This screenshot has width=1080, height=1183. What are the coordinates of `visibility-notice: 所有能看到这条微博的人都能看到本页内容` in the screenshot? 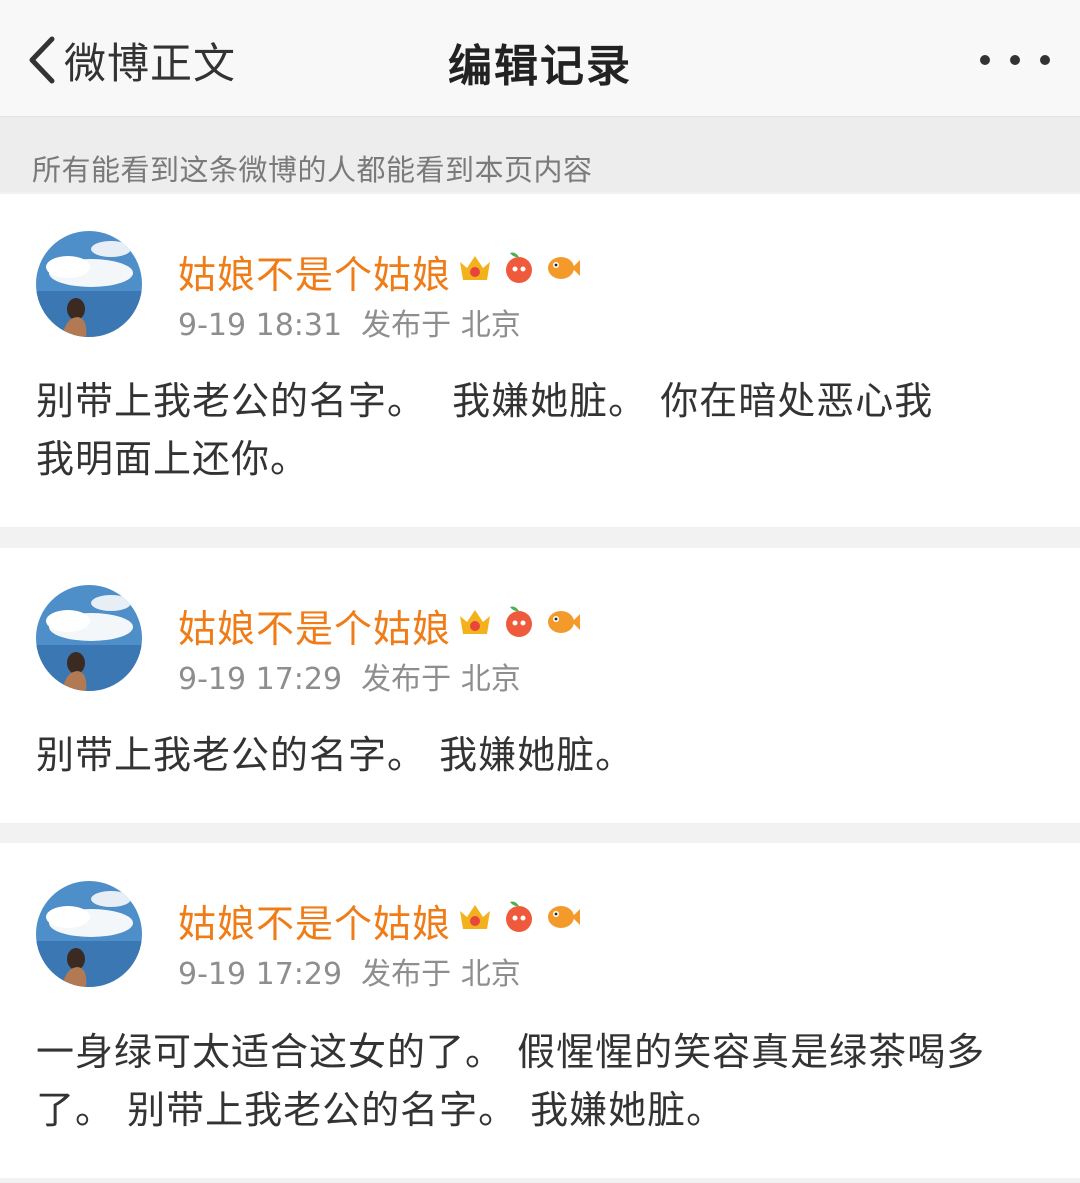 It's located at (312, 170).